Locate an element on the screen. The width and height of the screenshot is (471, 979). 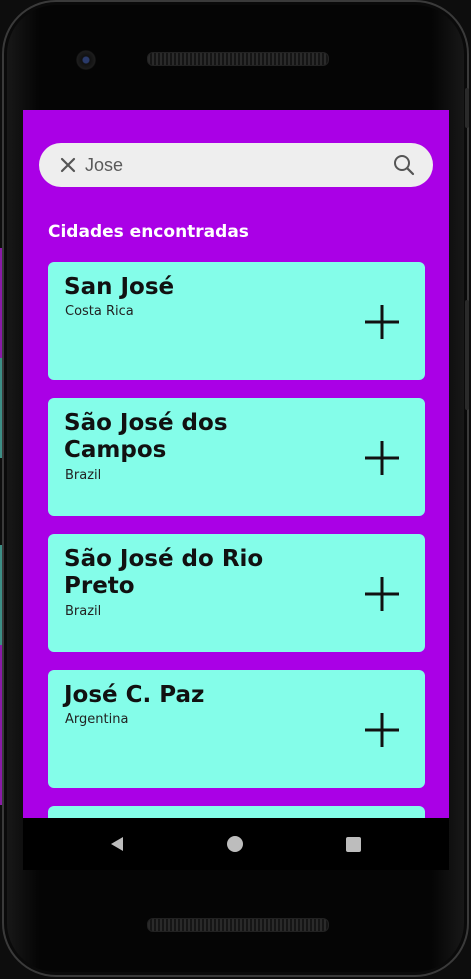
triangle-back-icon is located at coordinates (117, 844).